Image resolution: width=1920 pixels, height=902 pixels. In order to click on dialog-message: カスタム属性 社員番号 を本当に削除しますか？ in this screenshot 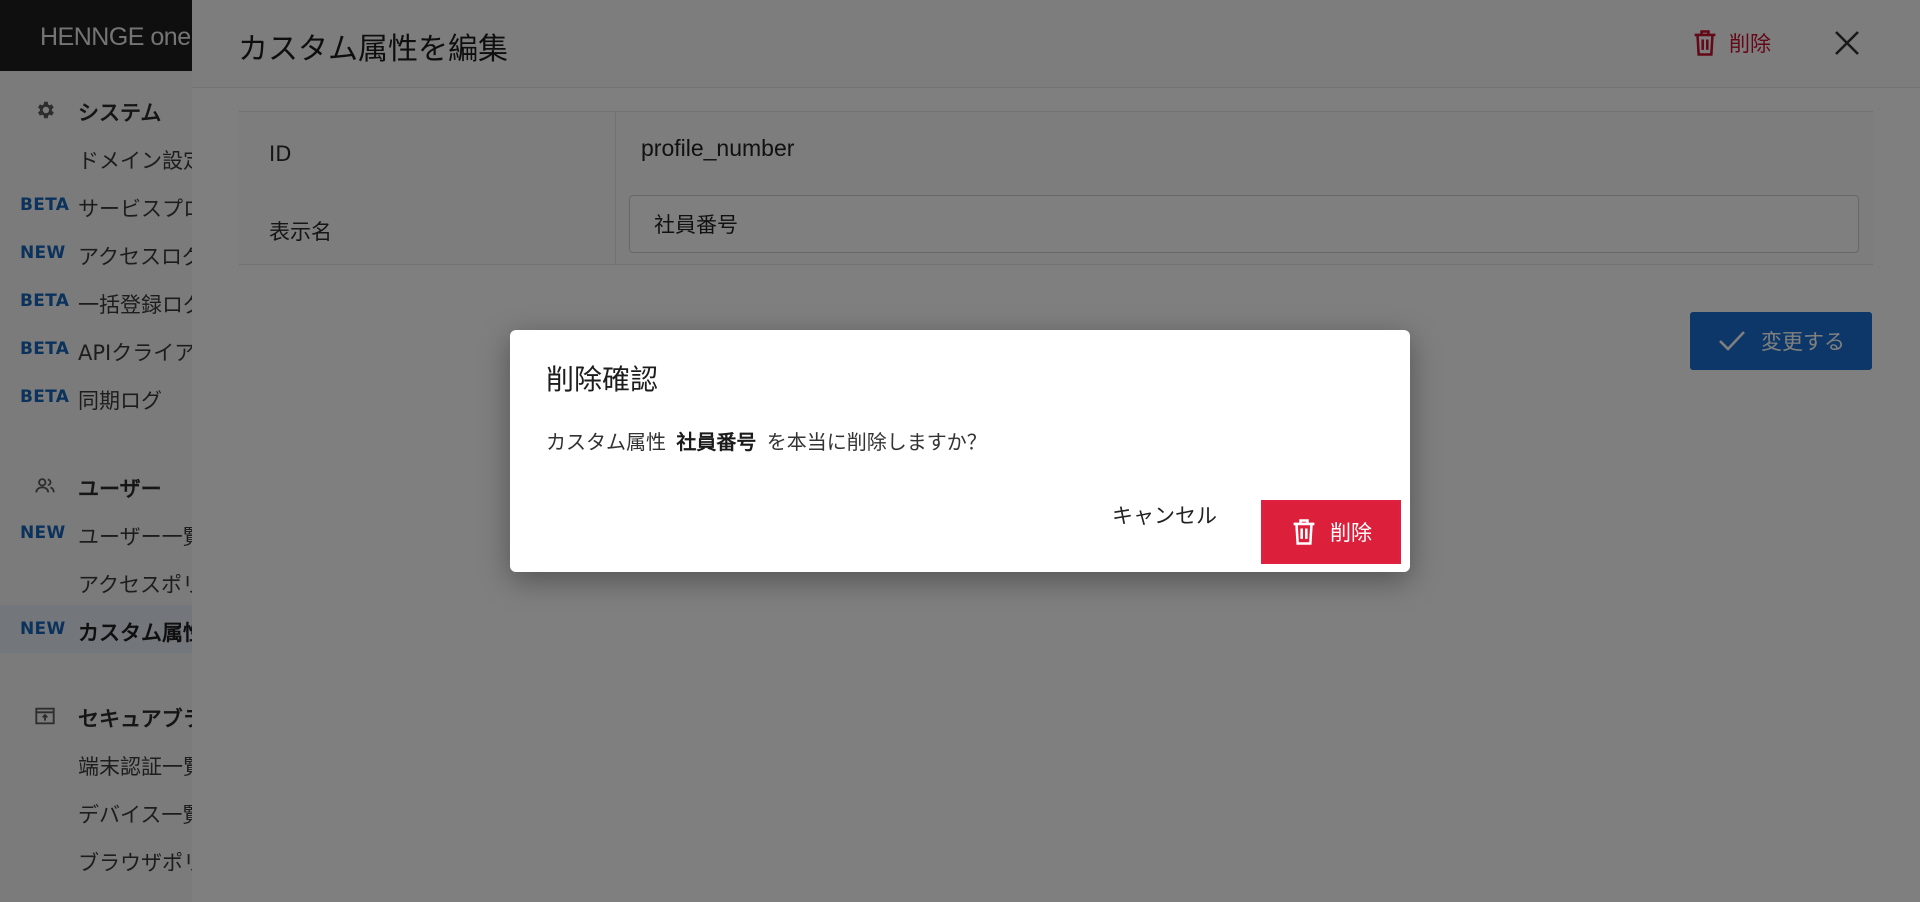, I will do `click(766, 440)`.